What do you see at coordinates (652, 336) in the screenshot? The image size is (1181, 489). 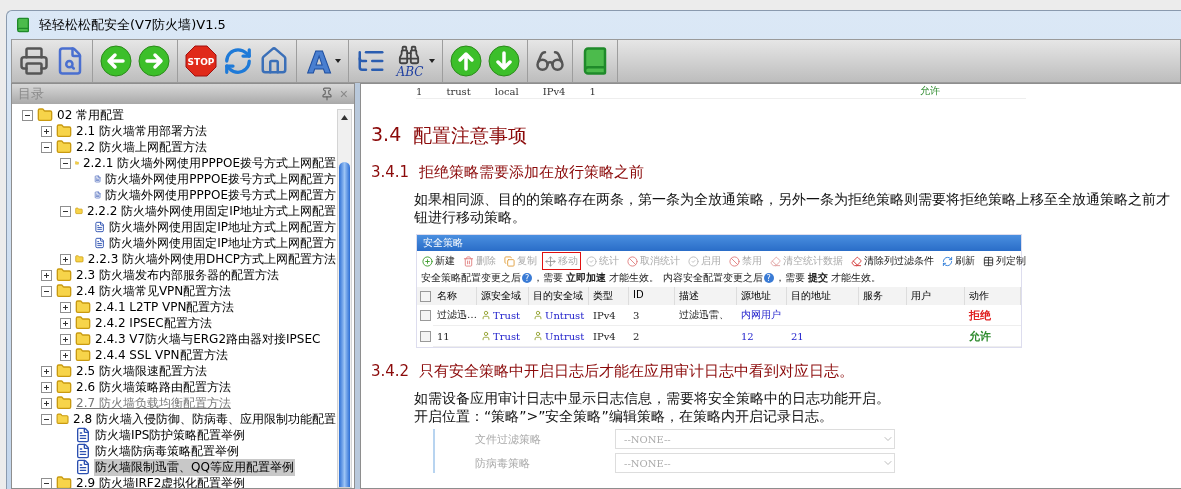 I see `table-cell: 2` at bounding box center [652, 336].